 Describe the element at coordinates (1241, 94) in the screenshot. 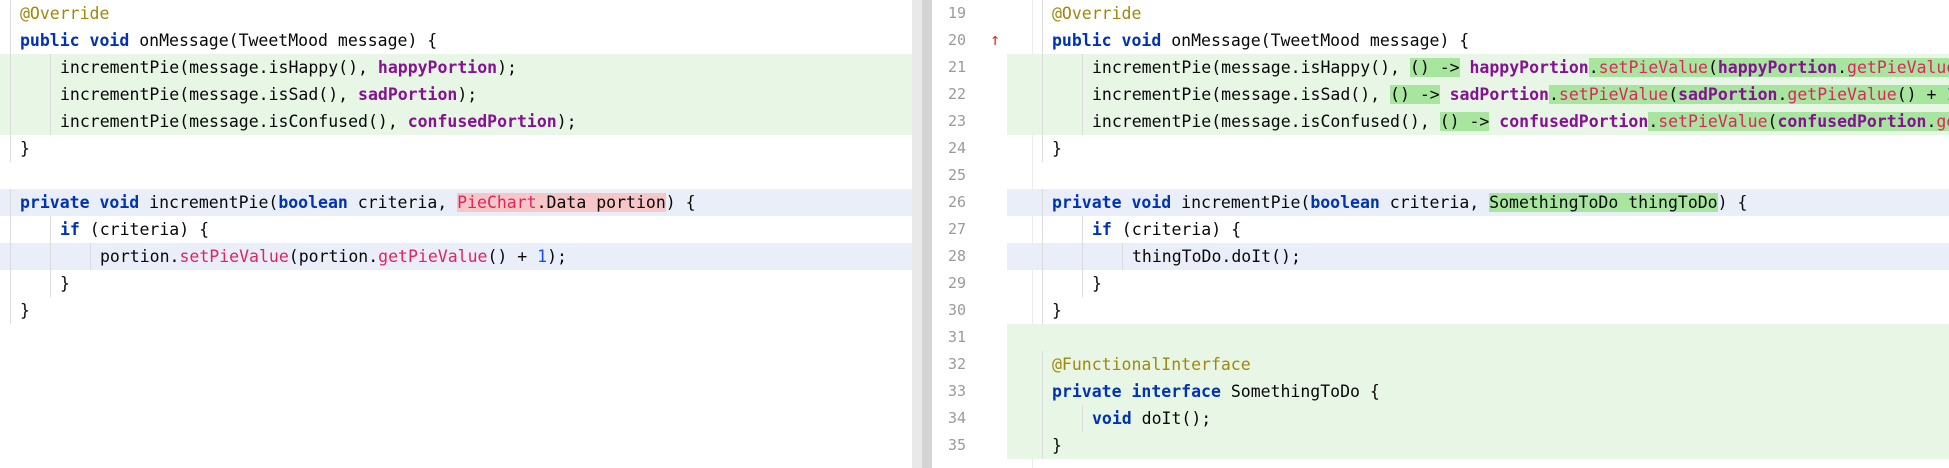

I see `code-token: incrementPie(message.isSad(),` at that location.